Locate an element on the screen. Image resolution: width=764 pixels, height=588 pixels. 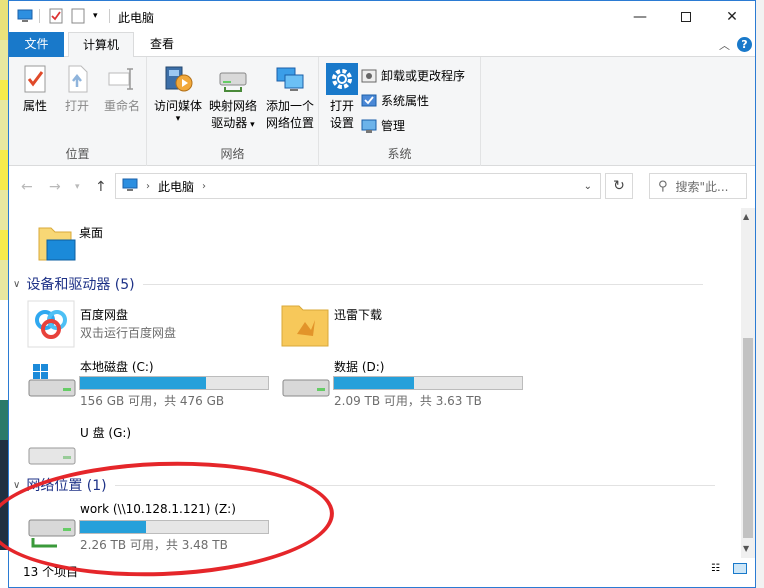
close-button: ✕ is located at coordinates (732, 16).